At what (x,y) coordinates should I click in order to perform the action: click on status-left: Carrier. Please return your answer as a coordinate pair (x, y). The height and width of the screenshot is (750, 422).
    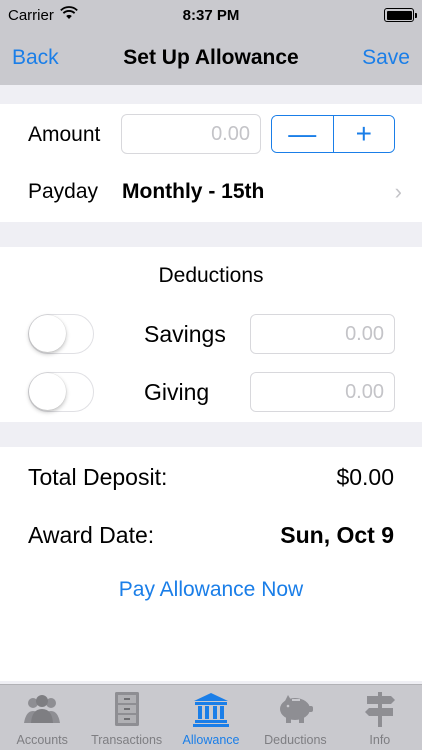
    Looking at the image, I should click on (109, 15).